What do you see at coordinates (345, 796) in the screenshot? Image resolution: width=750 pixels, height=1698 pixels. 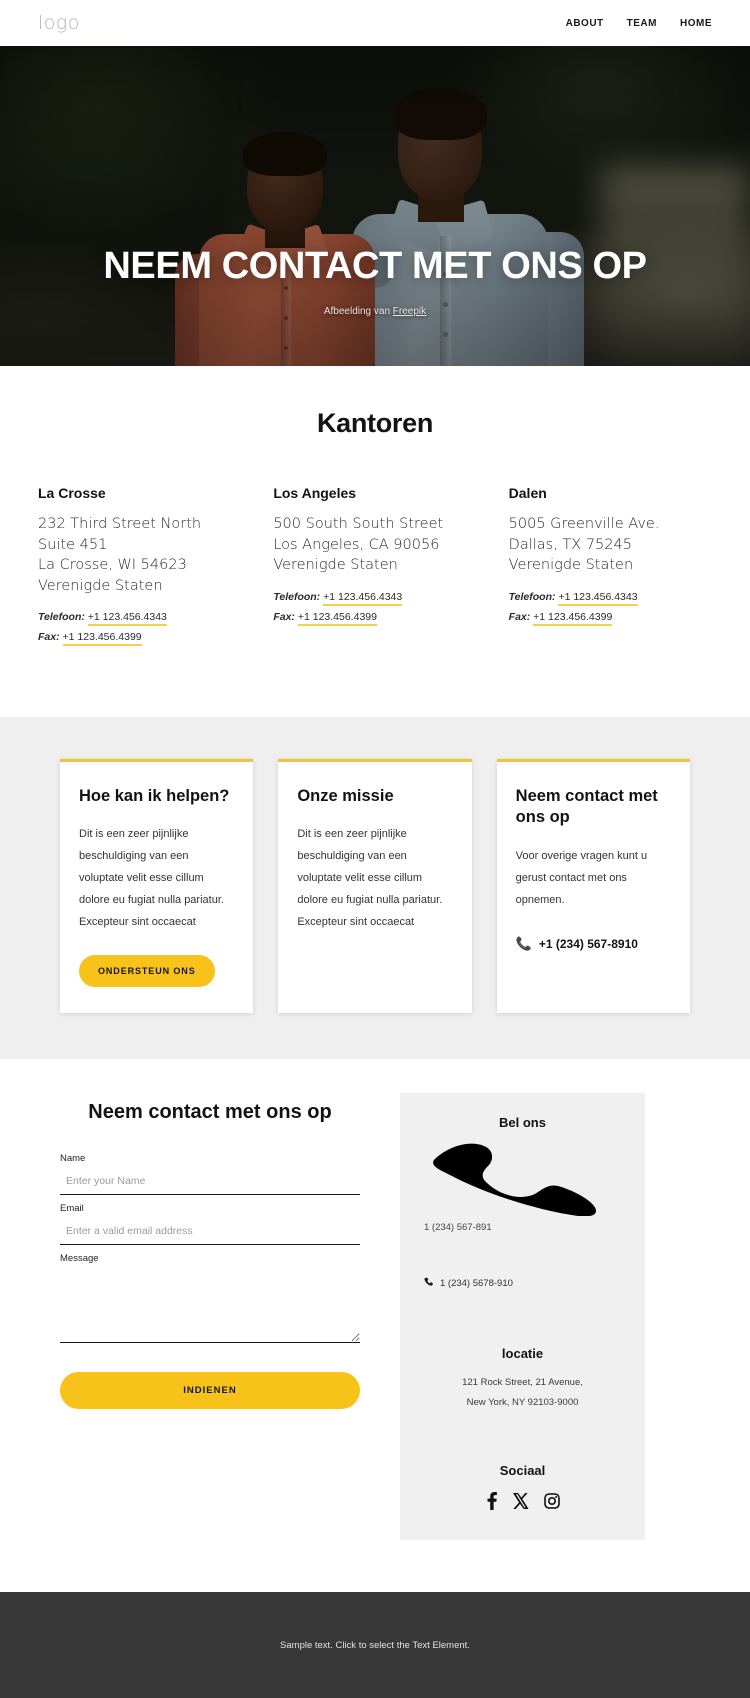 I see `info-card-title: Onze missie` at bounding box center [345, 796].